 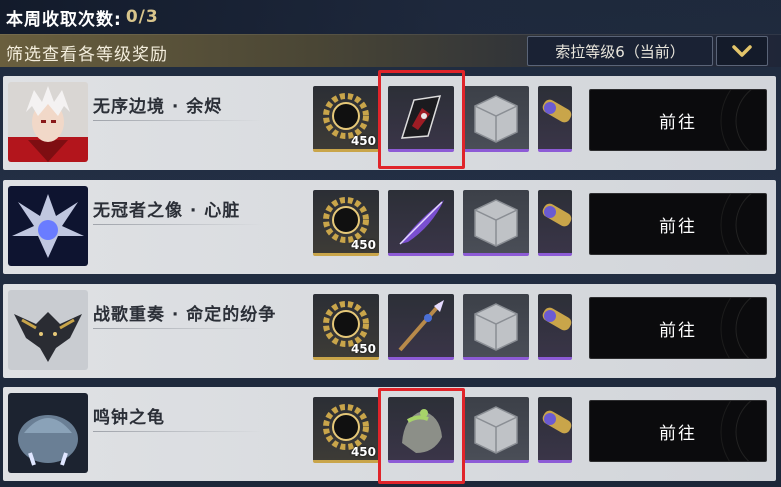 I want to click on boss-name: 无序边境 · 余烬, so click(x=158, y=107).